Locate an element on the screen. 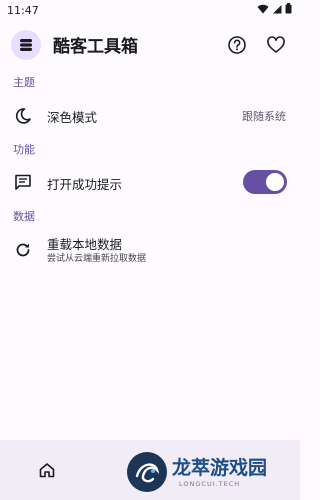  app-bar: 酷客工具箱 is located at coordinates (150, 45).